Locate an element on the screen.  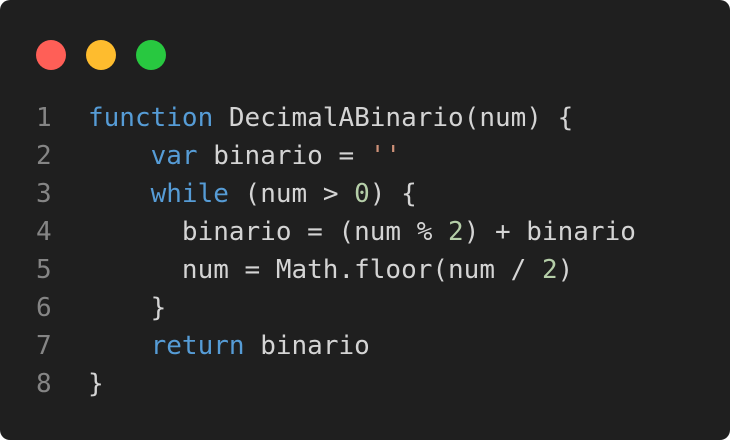
keyword-token: function is located at coordinates (151, 118).